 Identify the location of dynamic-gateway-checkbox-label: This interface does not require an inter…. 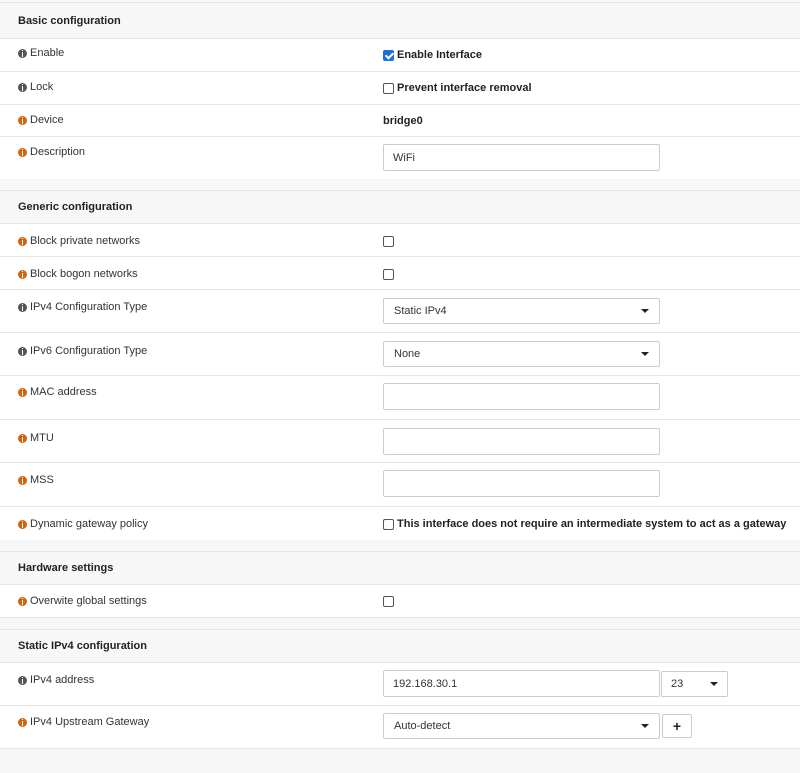
(591, 524).